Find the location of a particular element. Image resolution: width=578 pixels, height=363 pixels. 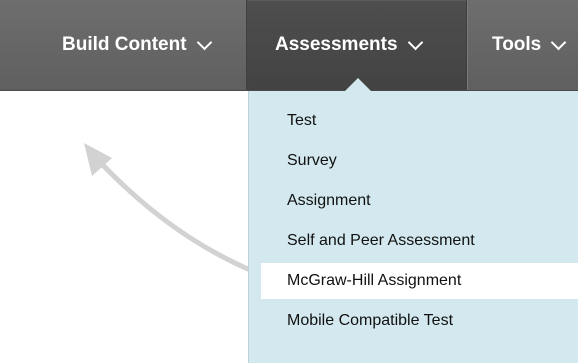

menu-item-mcgraw-hill-assignment: McGraw-Hill Assignment is located at coordinates (419, 281).